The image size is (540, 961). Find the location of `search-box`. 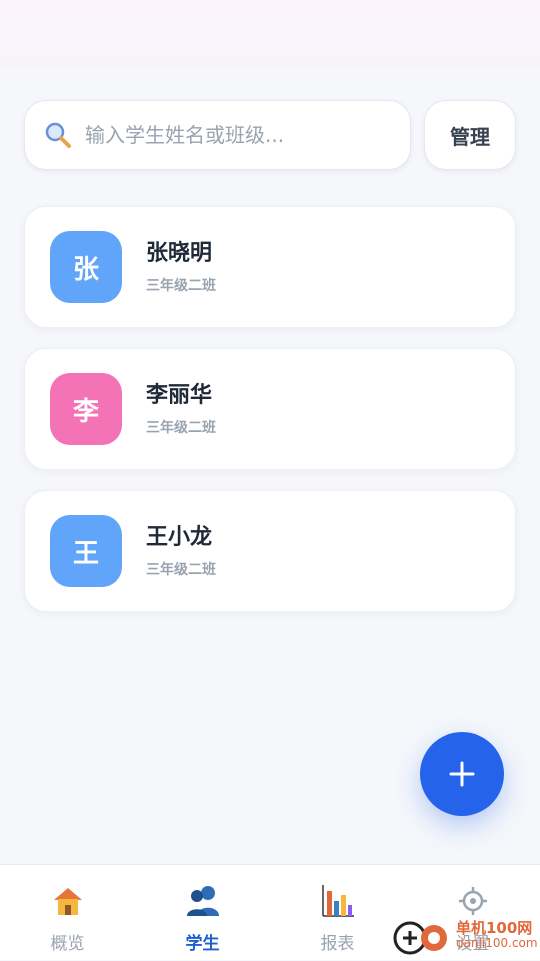

search-box is located at coordinates (217, 135).